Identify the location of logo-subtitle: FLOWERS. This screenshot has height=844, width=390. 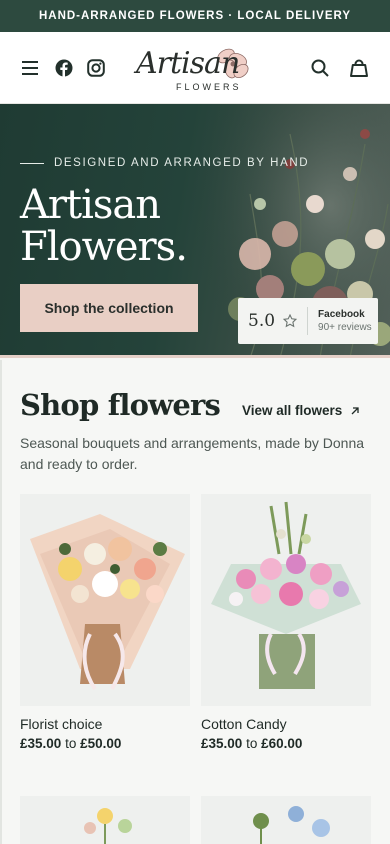
(209, 87).